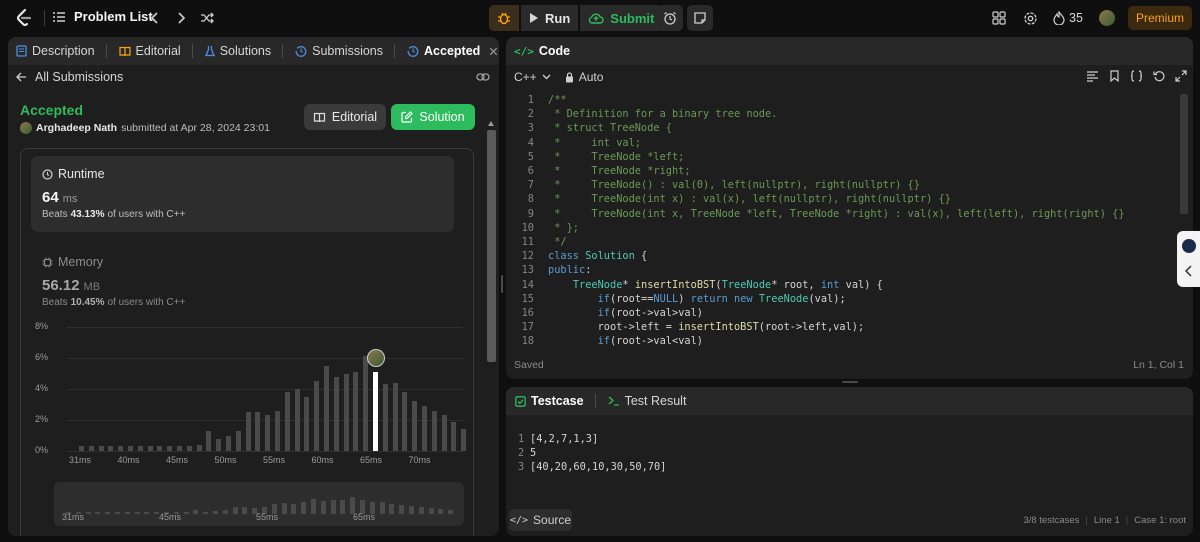 The image size is (1200, 542). What do you see at coordinates (647, 401) in the screenshot?
I see `tab-test-result: Test Result` at bounding box center [647, 401].